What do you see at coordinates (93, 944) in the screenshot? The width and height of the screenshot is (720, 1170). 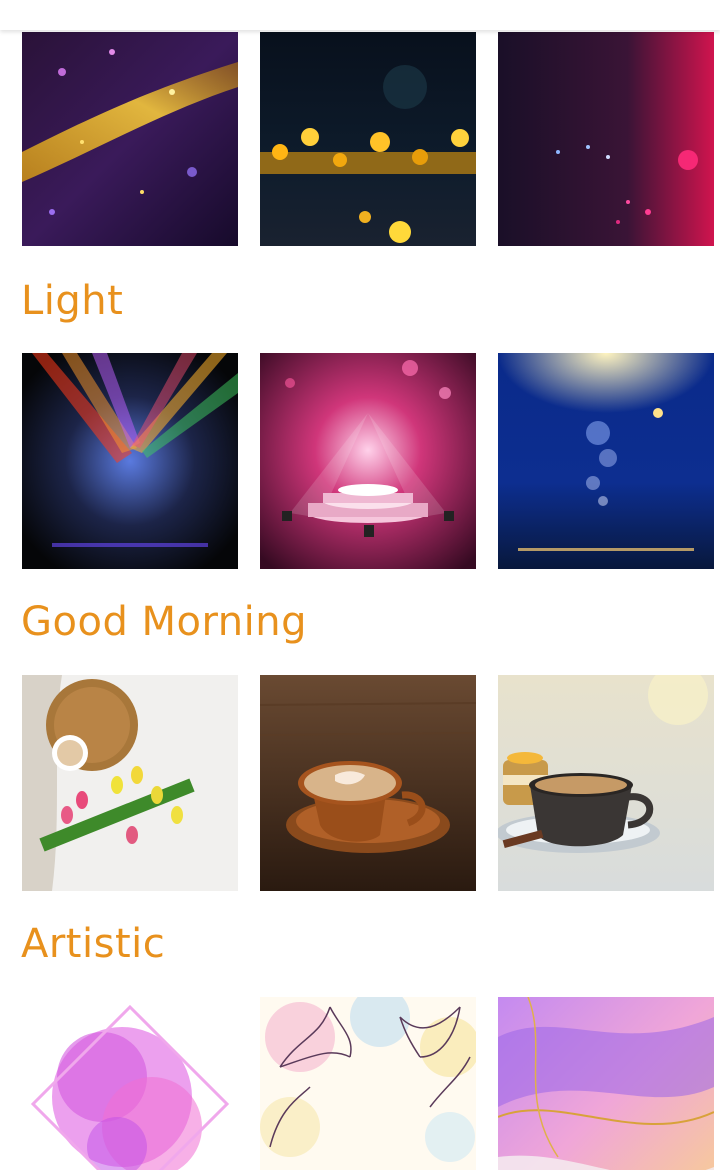 I see `section-title-artistic: Artistic` at bounding box center [93, 944].